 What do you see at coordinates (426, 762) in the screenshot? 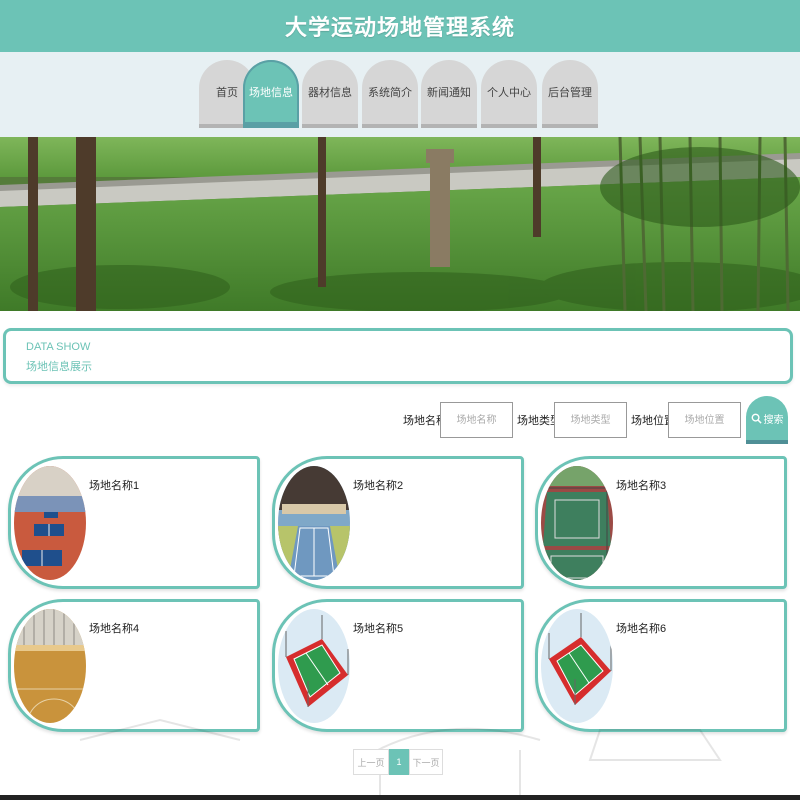
I see `pagination-next: 下一页` at bounding box center [426, 762].